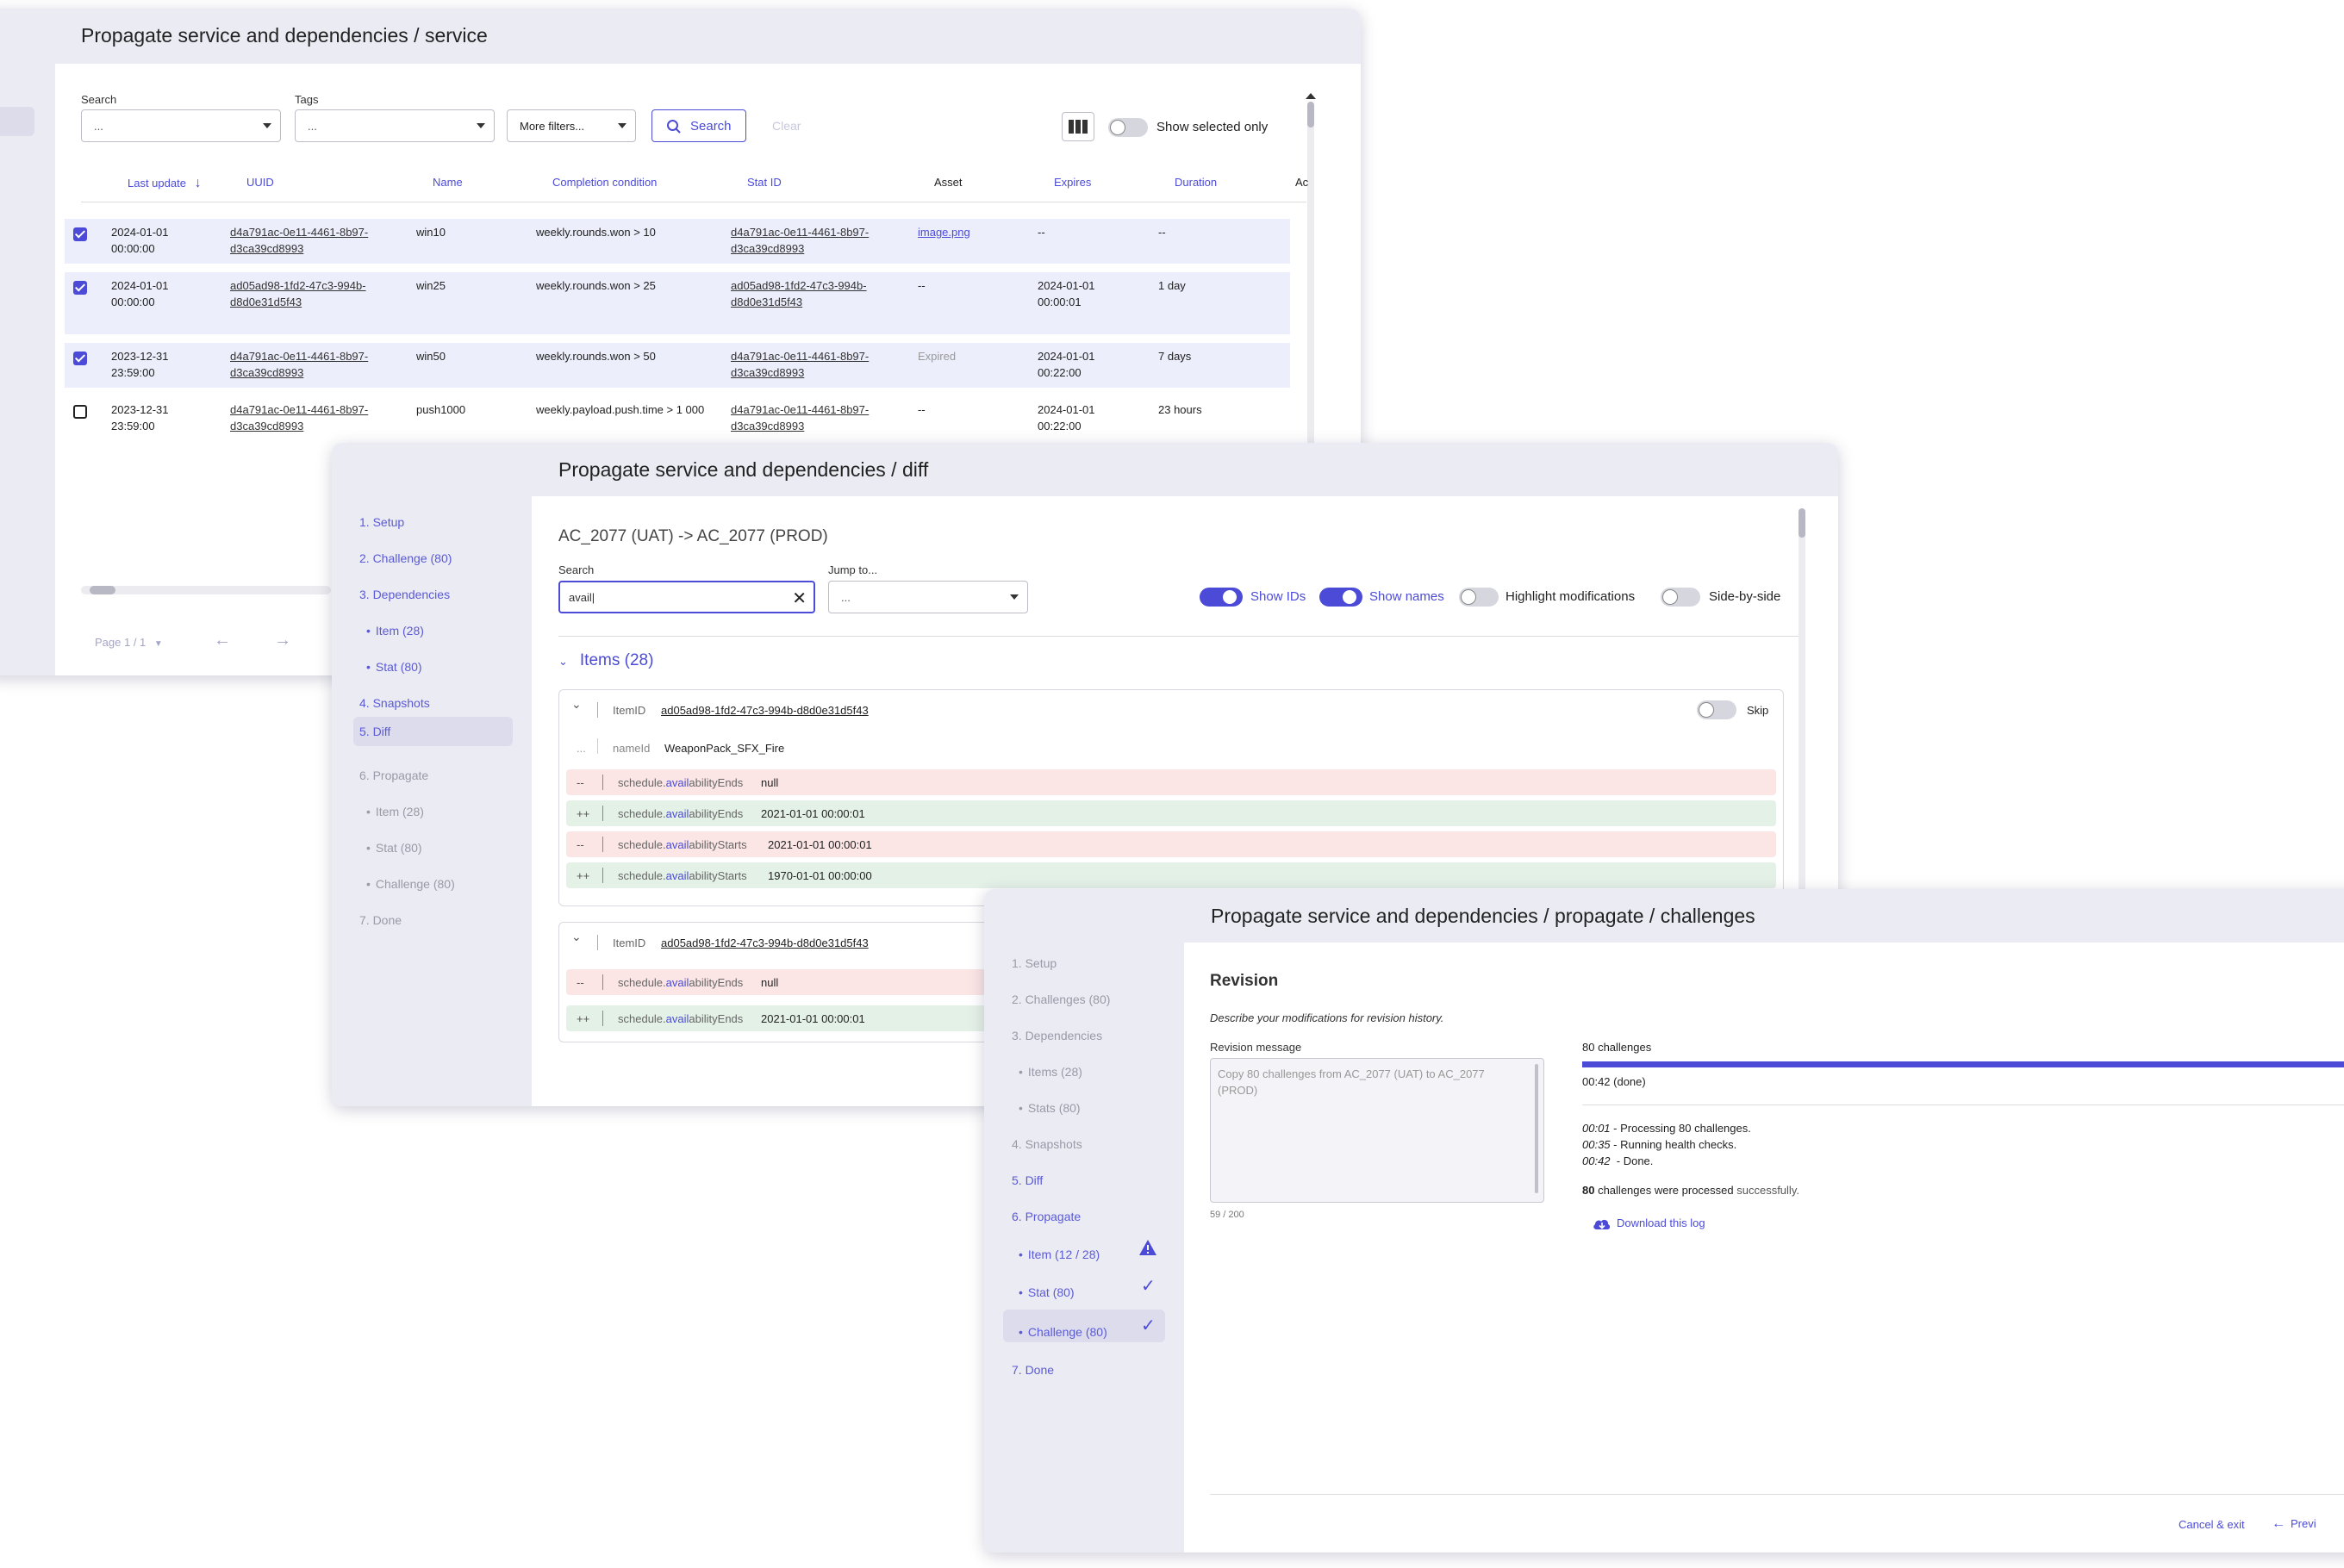 The height and width of the screenshot is (1568, 2344). I want to click on step-item: Stats (80), so click(1050, 1108).